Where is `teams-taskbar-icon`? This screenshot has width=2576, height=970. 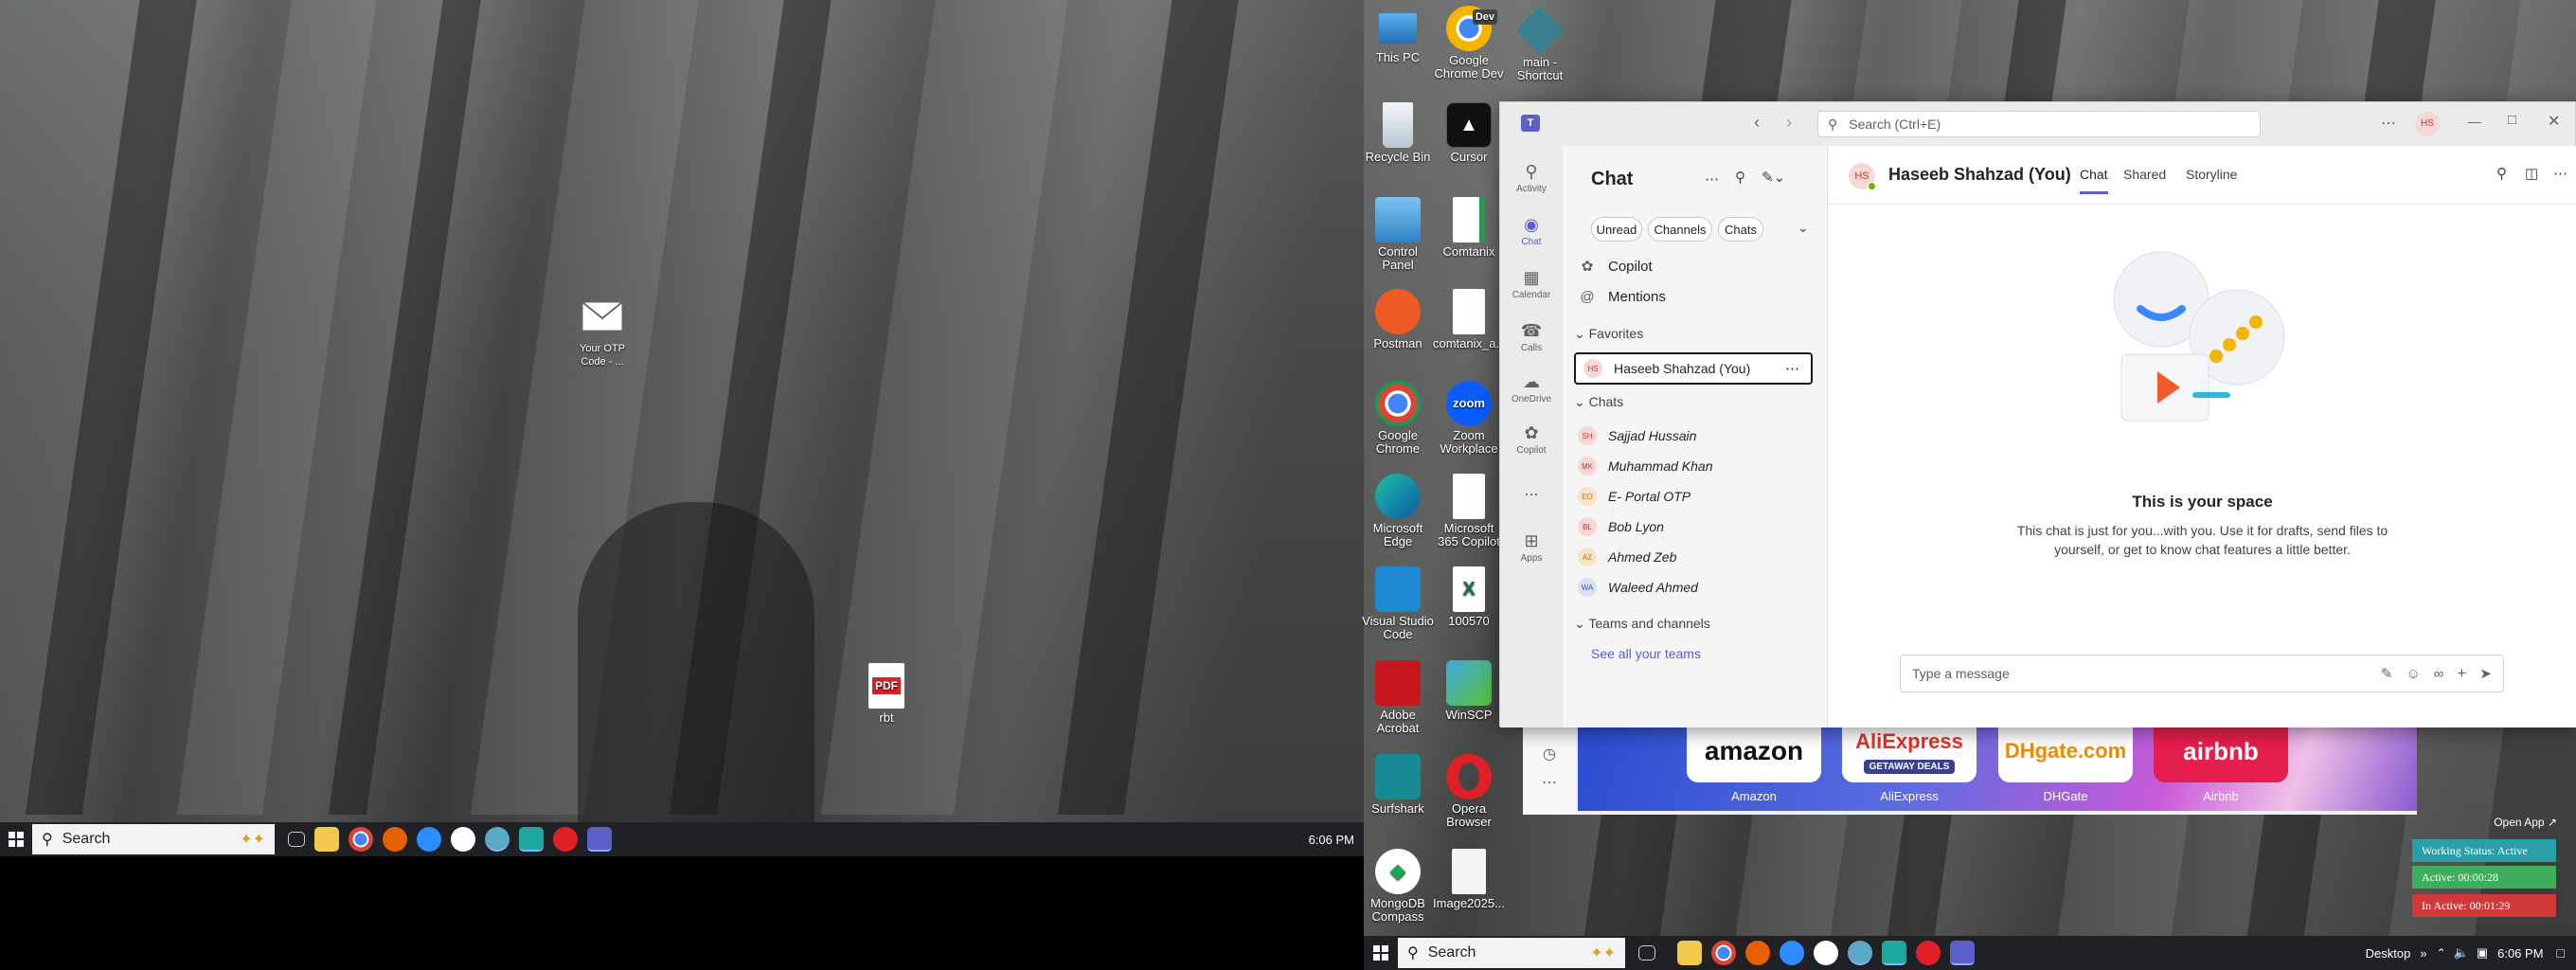 teams-taskbar-icon is located at coordinates (1962, 953).